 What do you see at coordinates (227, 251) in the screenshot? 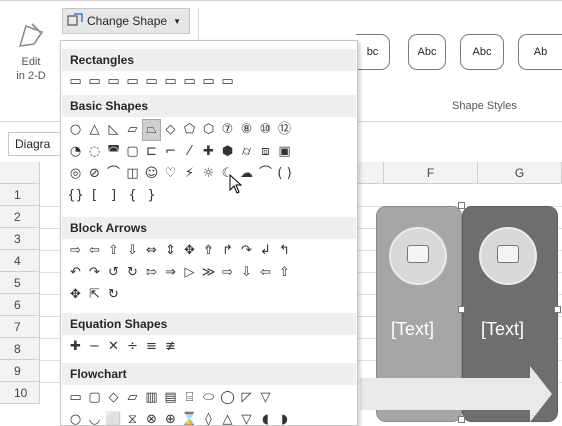
I see `shape-option: ↱` at bounding box center [227, 251].